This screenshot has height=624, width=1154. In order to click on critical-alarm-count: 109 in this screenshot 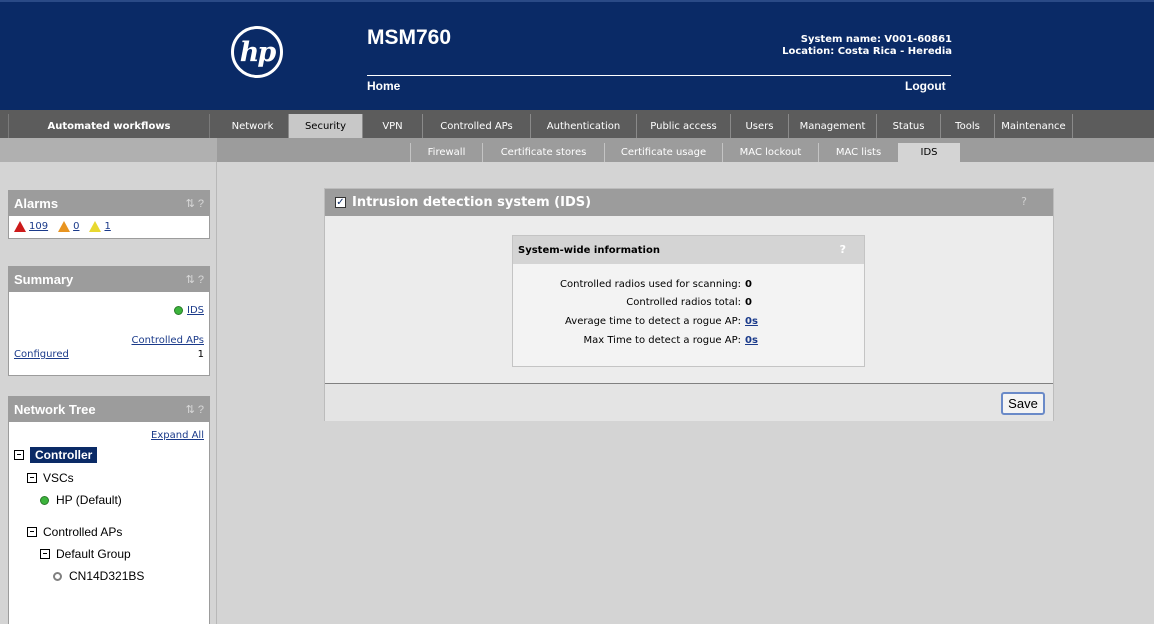, I will do `click(38, 226)`.